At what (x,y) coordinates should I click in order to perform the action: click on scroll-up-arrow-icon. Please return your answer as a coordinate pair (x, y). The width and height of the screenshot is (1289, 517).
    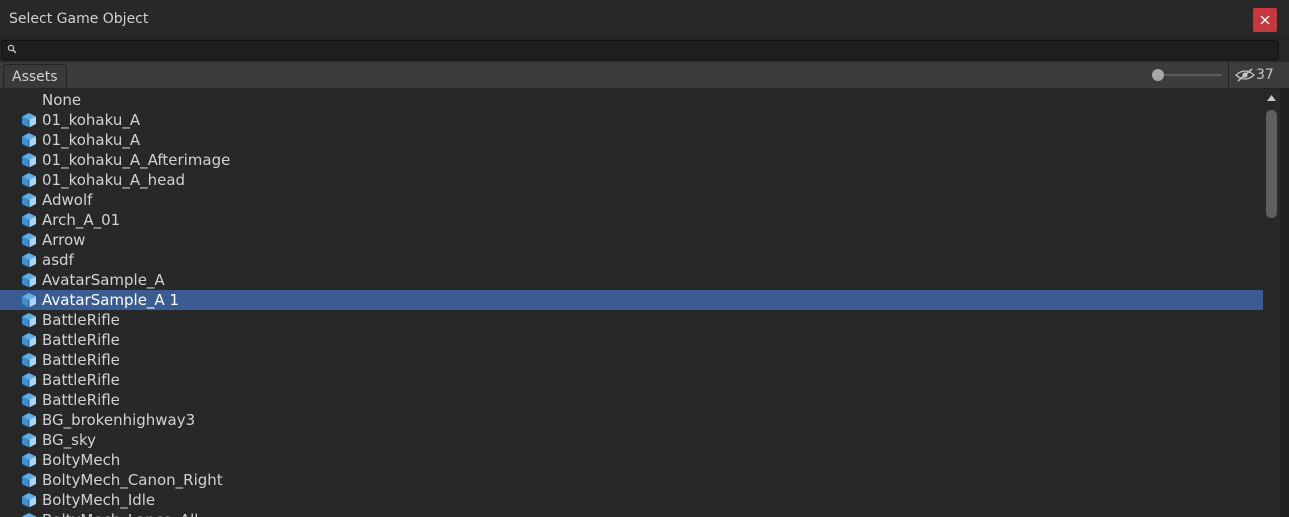
    Looking at the image, I should click on (1271, 98).